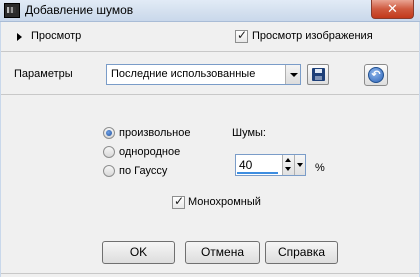 Image resolution: width=420 pixels, height=277 pixels. What do you see at coordinates (43, 74) in the screenshot?
I see `parameters-label: Параметры` at bounding box center [43, 74].